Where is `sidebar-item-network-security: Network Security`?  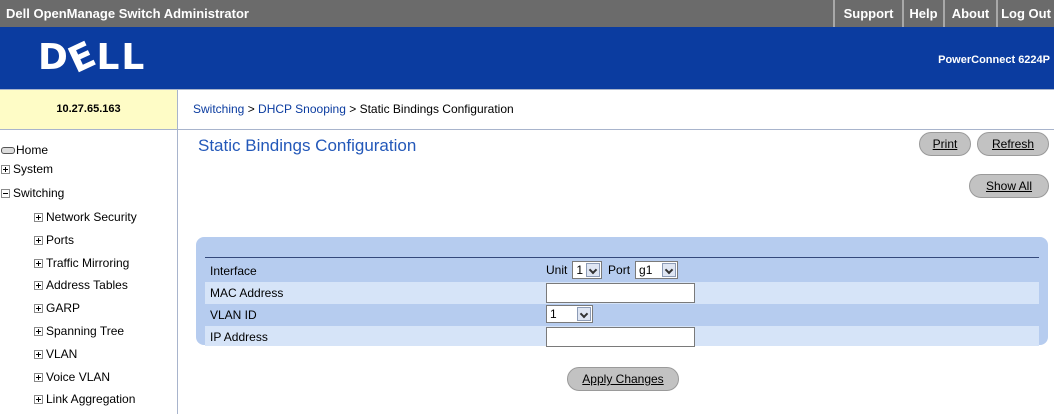 sidebar-item-network-security: Network Security is located at coordinates (85, 217).